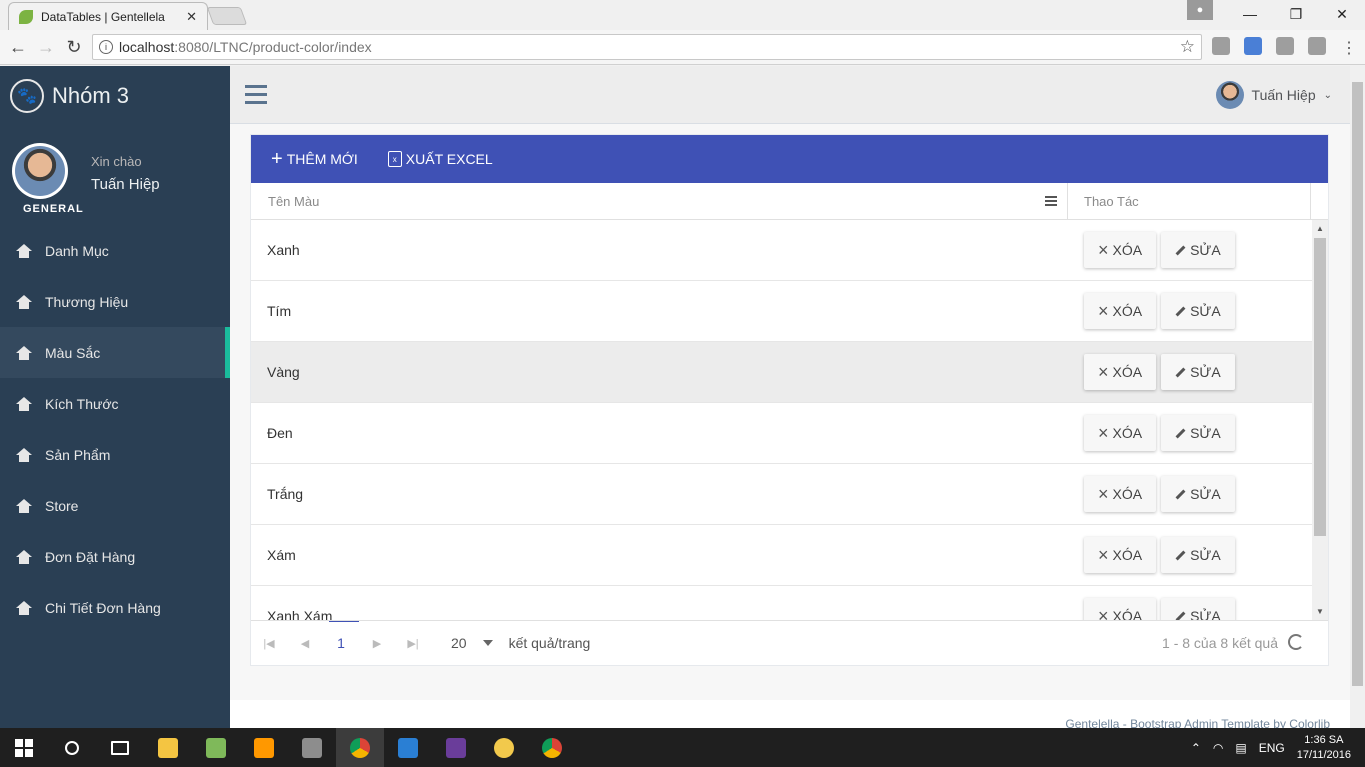 This screenshot has height=767, width=1365. I want to click on translate-icon, so click(1253, 46).